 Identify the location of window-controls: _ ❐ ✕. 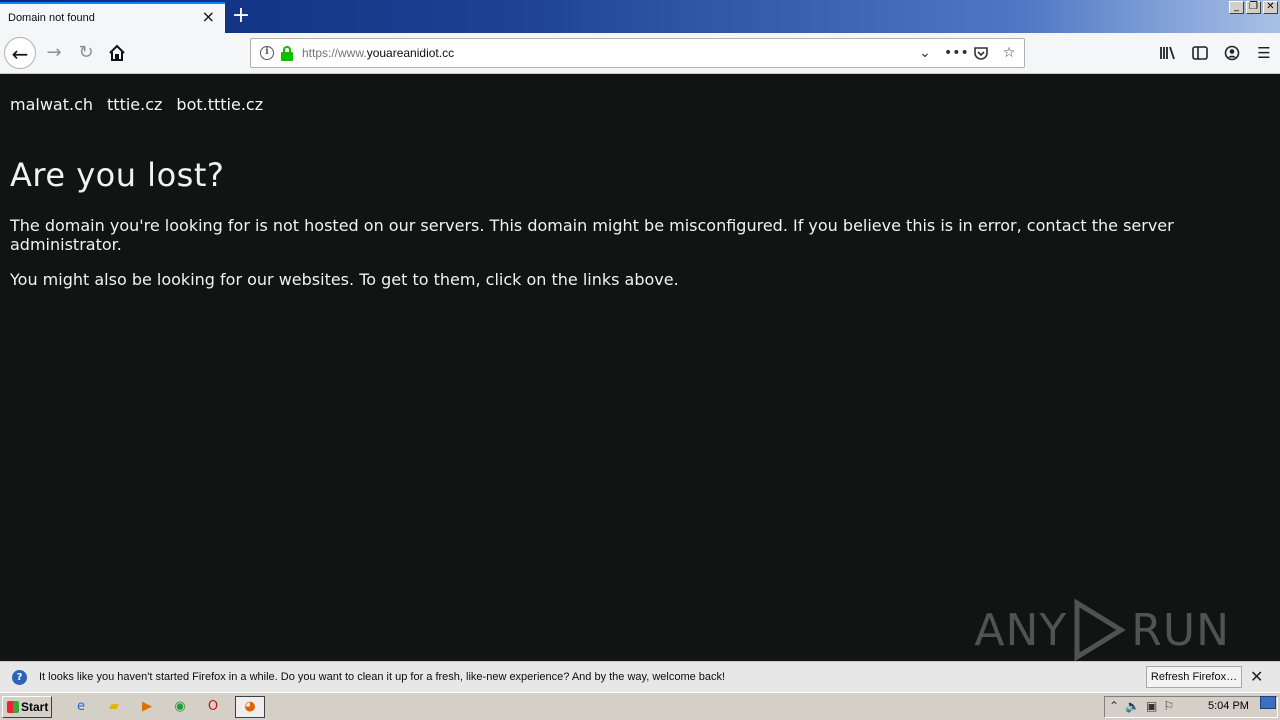
(1253, 7).